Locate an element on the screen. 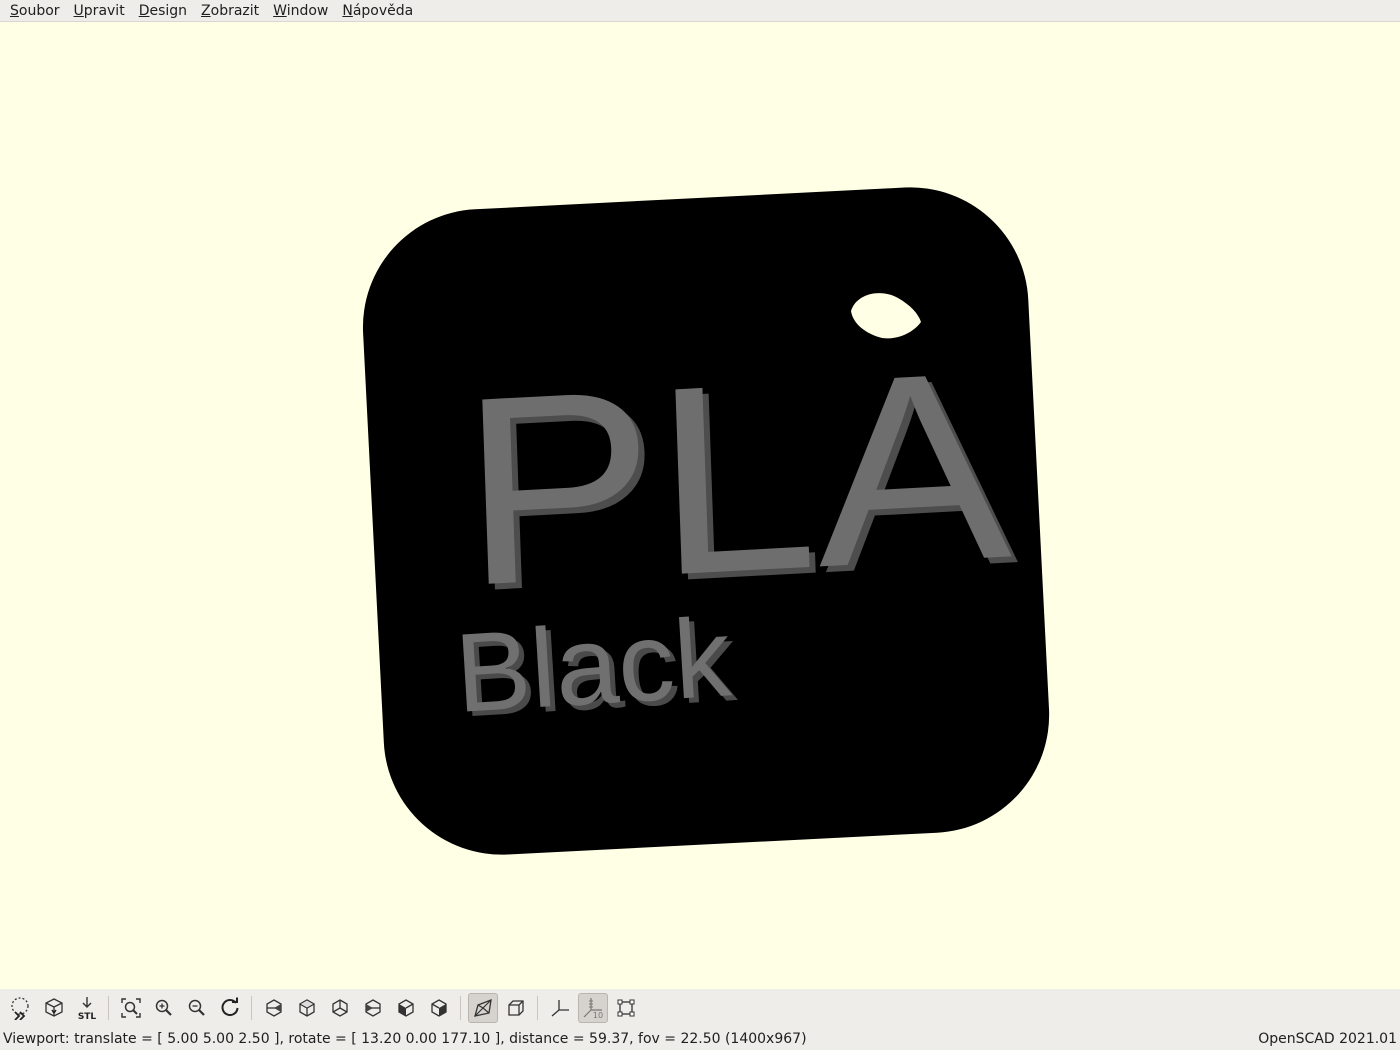 The image size is (1400, 1050). reset-view-icon is located at coordinates (229, 1007).